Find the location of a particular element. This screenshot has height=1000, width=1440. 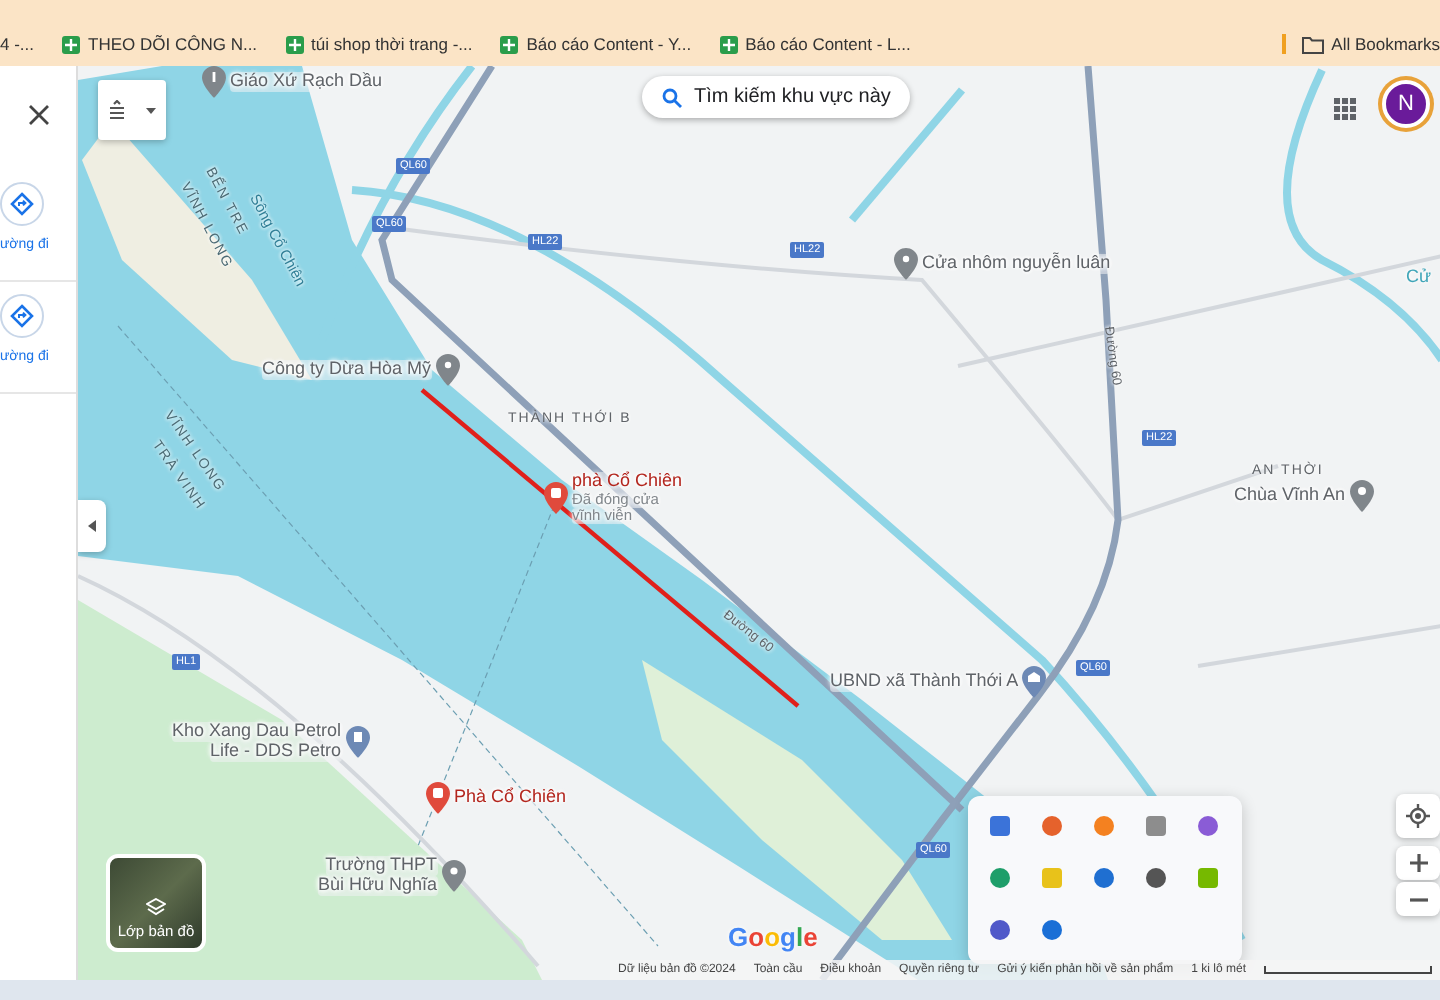

zoom-out-button is located at coordinates (1418, 899).